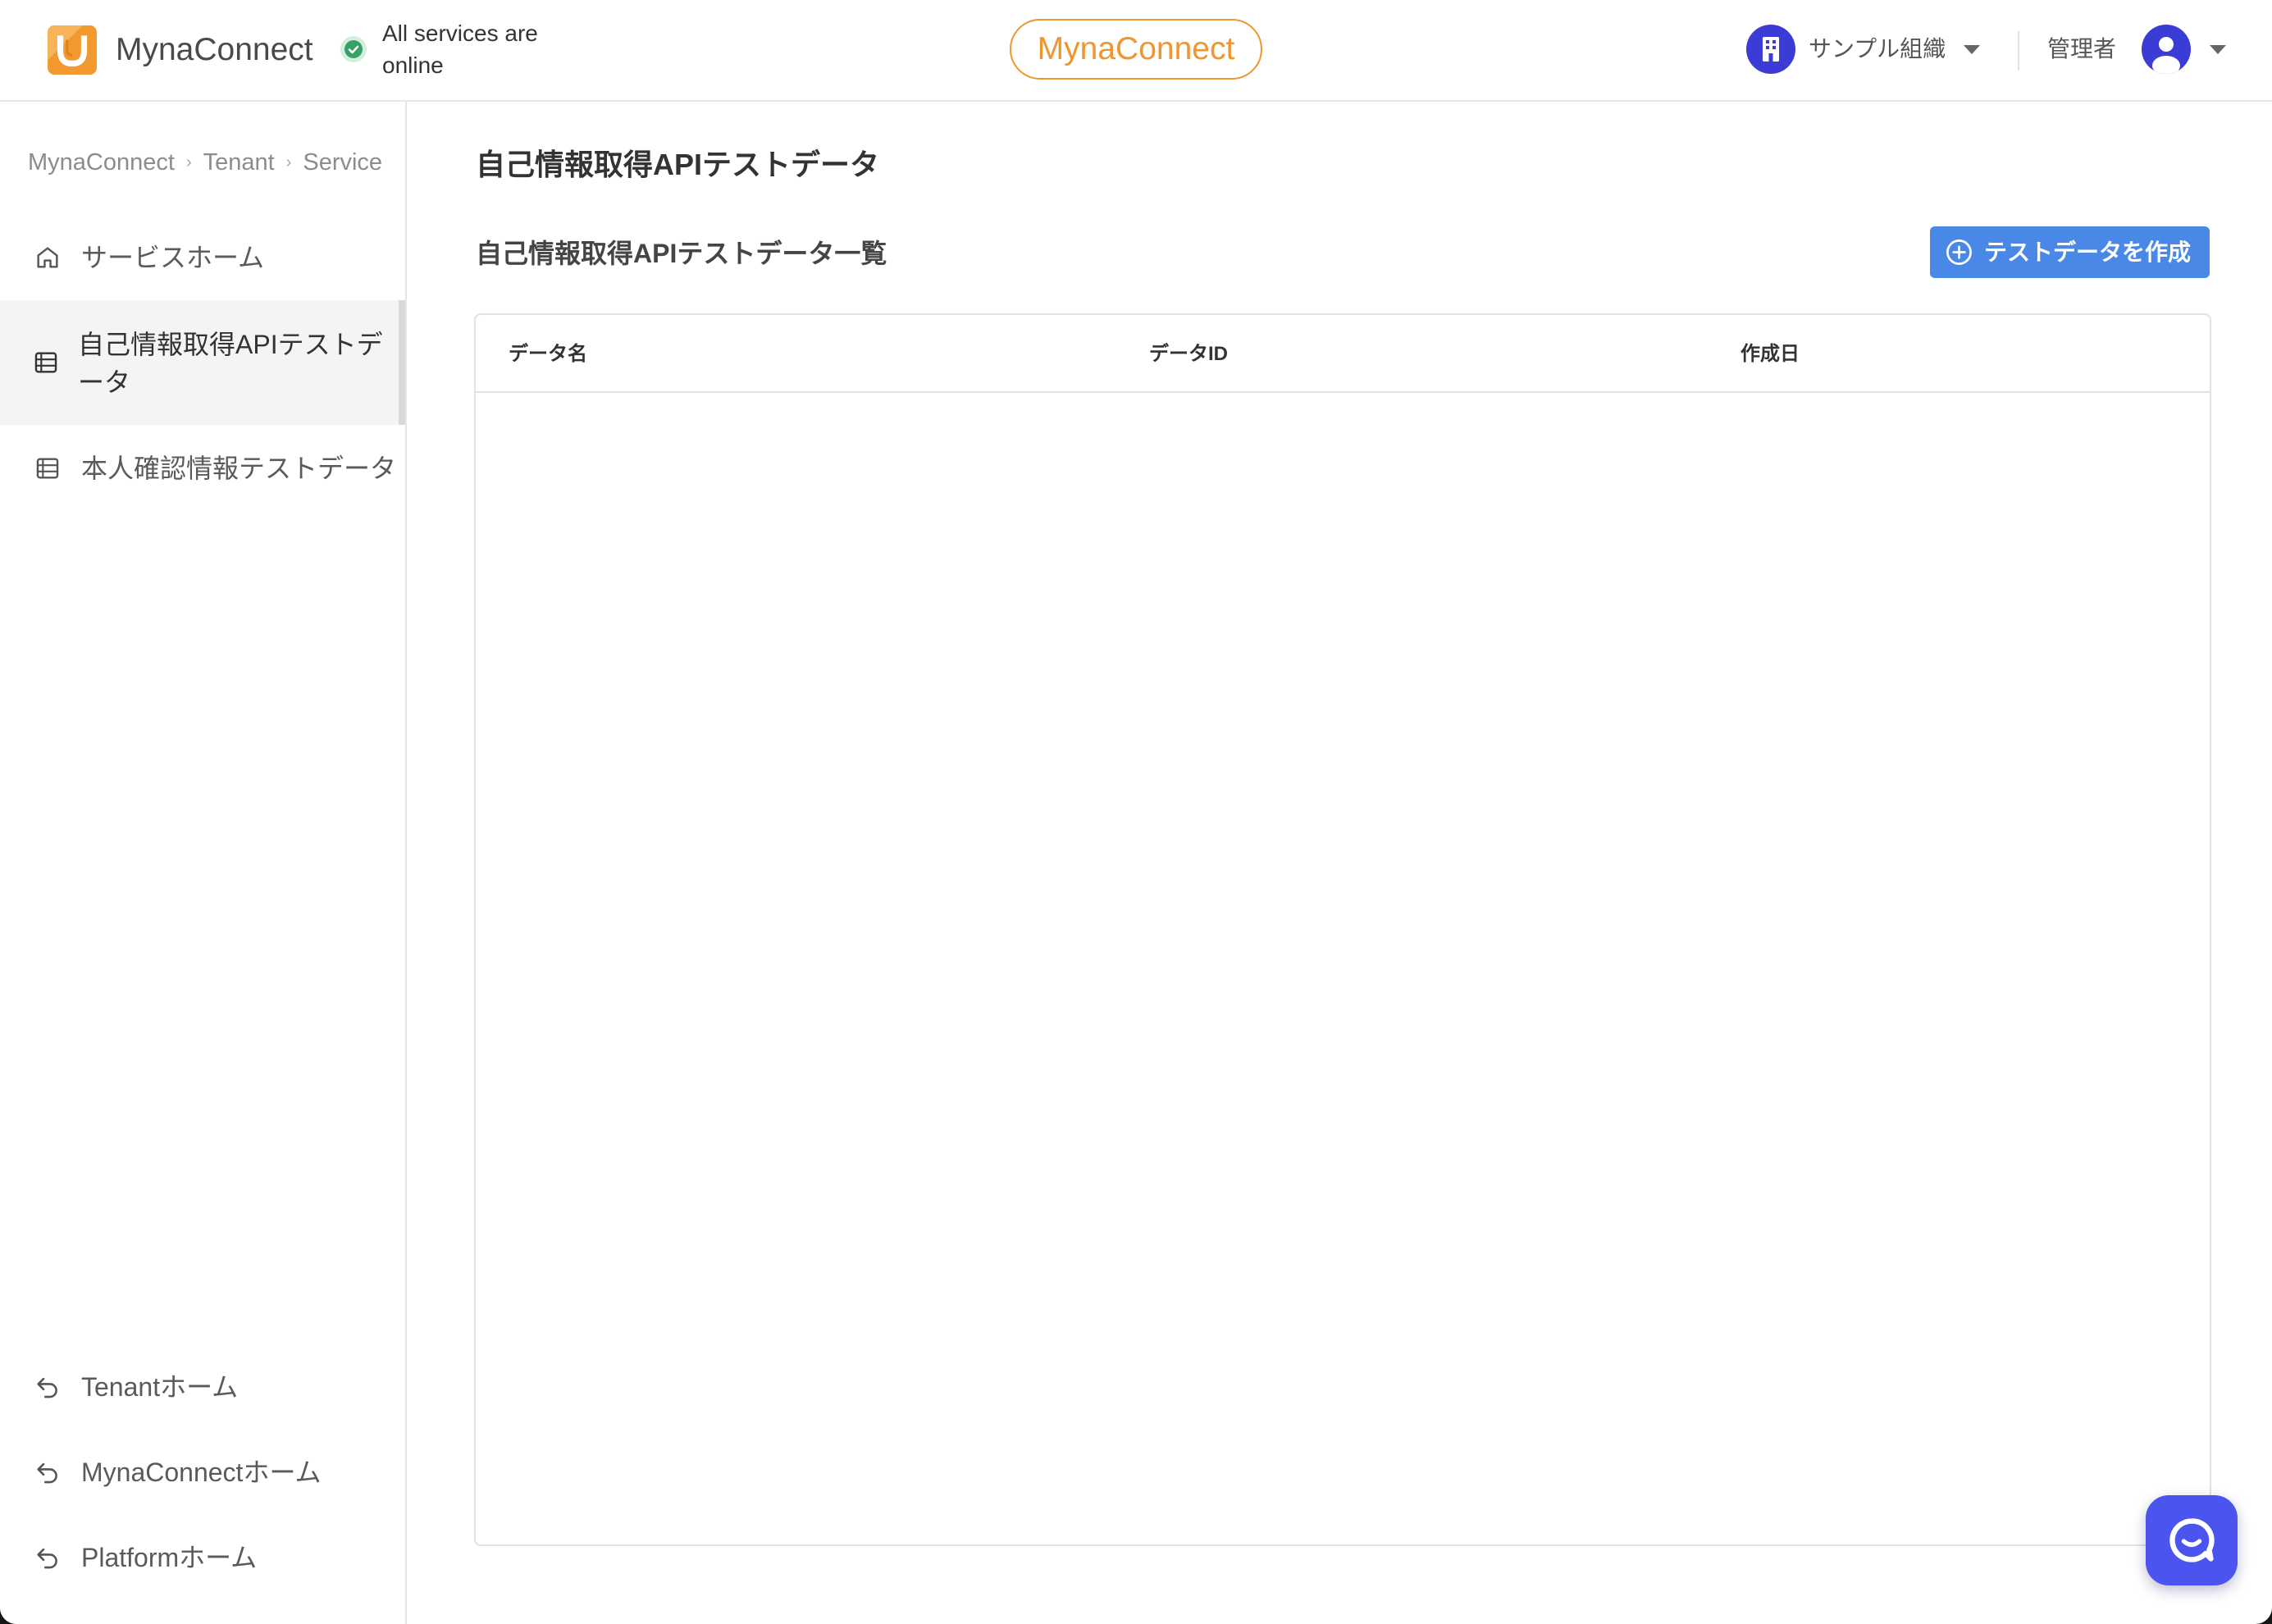 The height and width of the screenshot is (1624, 2272). Describe the element at coordinates (2088, 252) in the screenshot. I see `create-test-data-label: テストデータを作成` at that location.